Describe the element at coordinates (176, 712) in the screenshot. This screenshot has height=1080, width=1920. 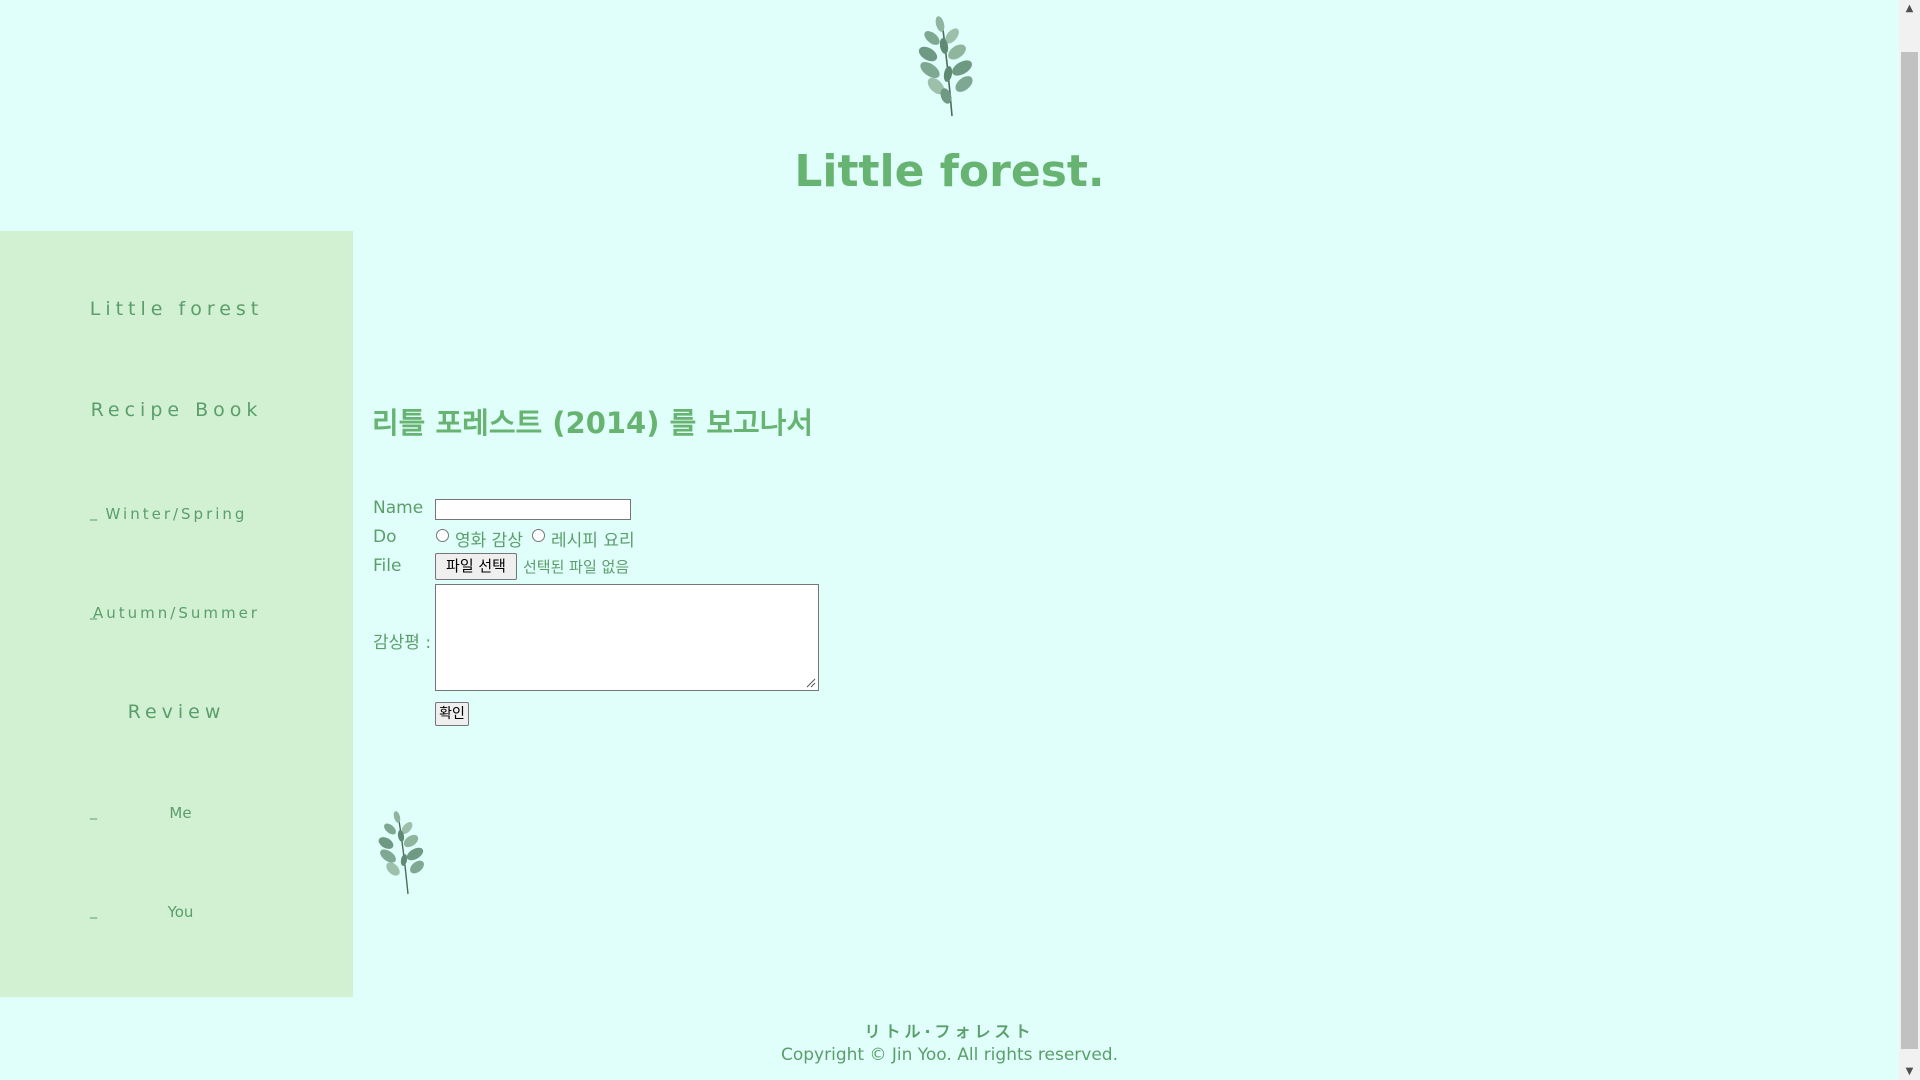
I see `sidebar-item-review: Review` at that location.